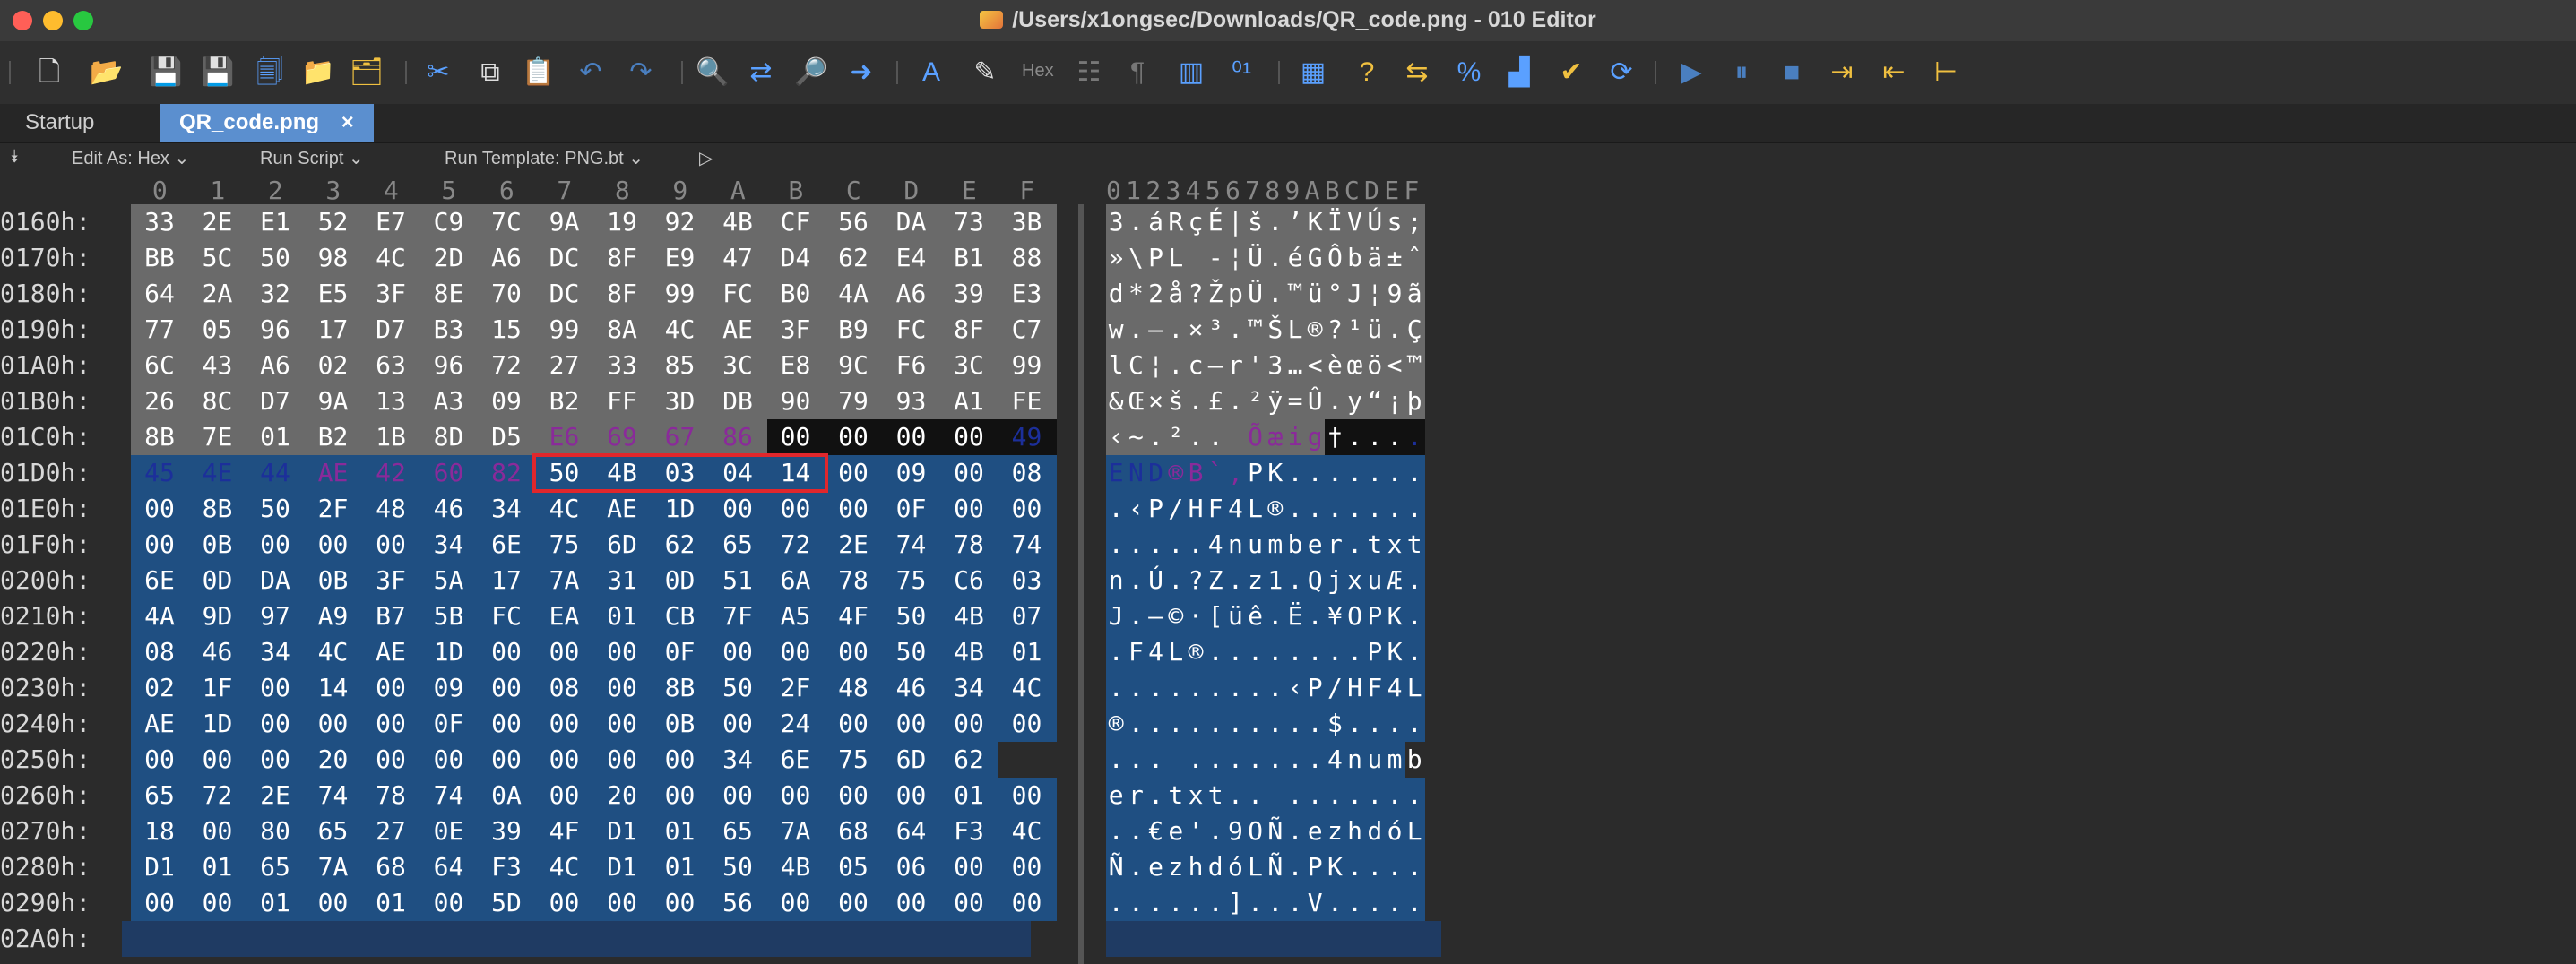  I want to click on ascii-char: =, so click(1295, 401).